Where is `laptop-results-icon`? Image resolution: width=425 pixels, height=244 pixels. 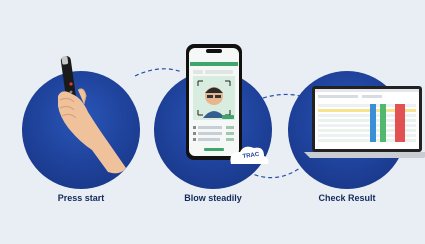 laptop-results-icon is located at coordinates (364, 122).